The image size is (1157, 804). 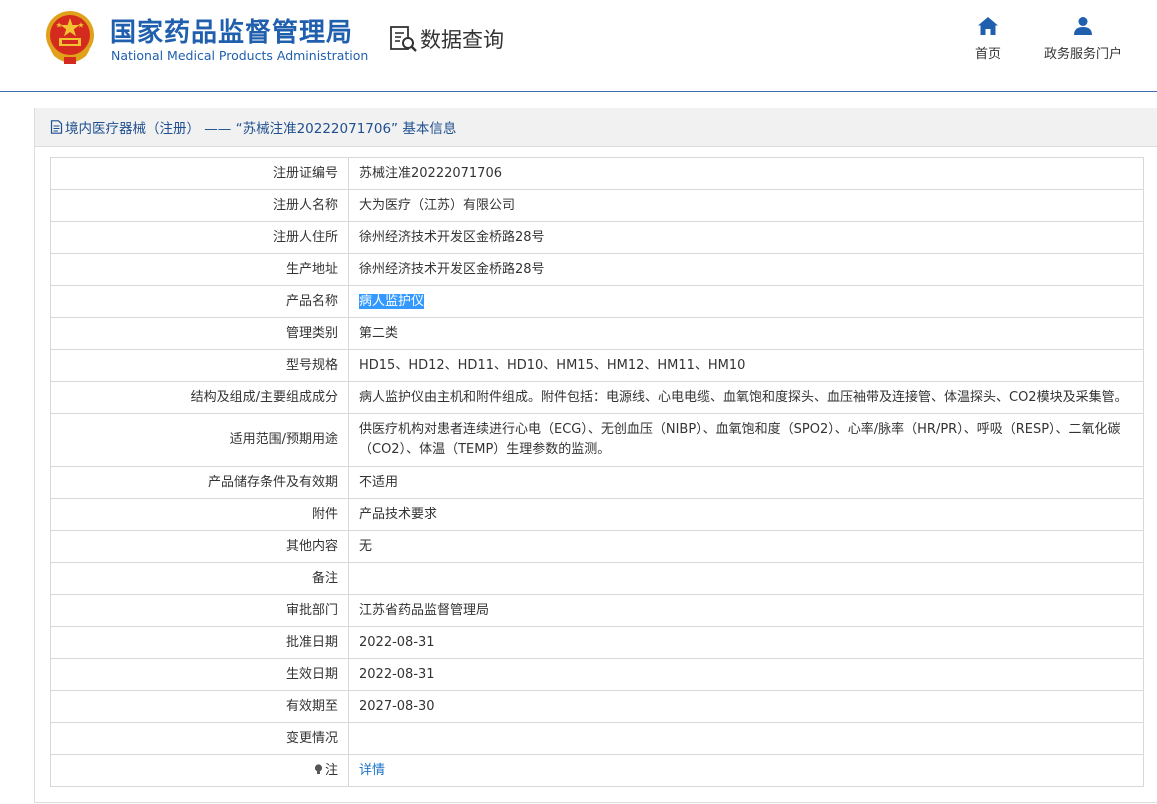 What do you see at coordinates (199, 397) in the screenshot?
I see `row-label: 结构及组成/主要组成成分` at bounding box center [199, 397].